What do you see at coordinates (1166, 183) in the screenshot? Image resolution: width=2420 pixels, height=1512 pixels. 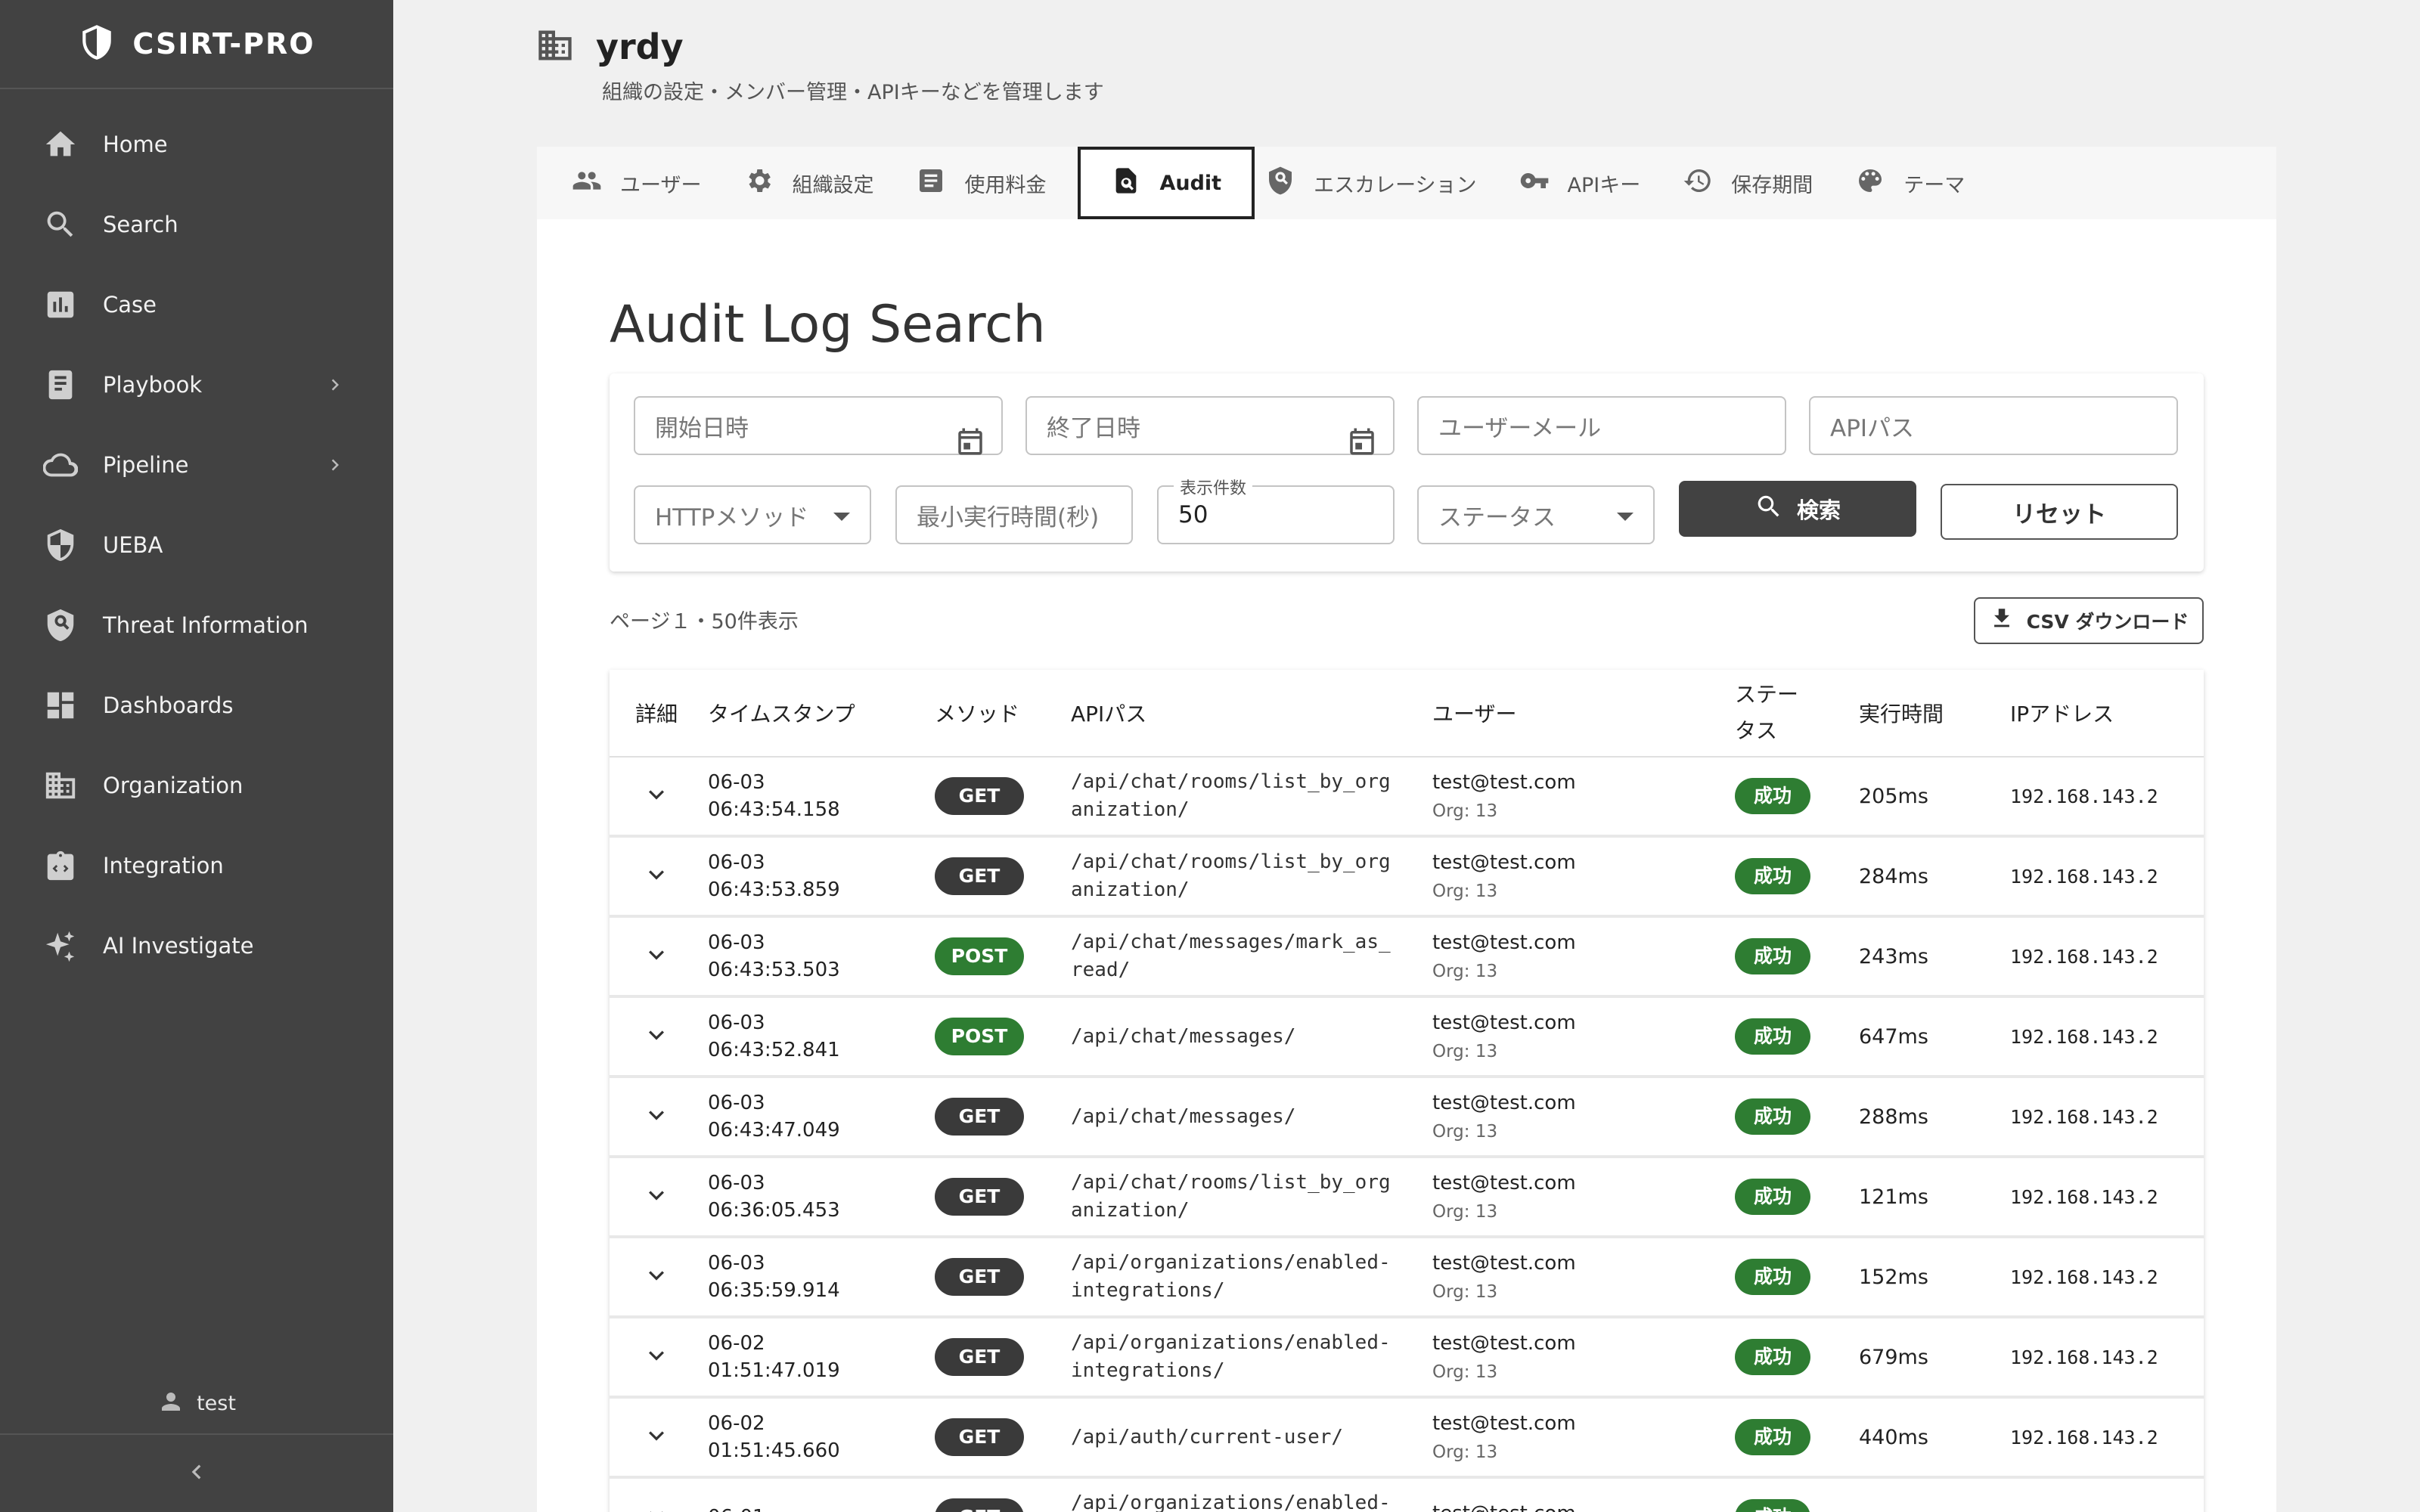 I see `tab-audit: Audit` at bounding box center [1166, 183].